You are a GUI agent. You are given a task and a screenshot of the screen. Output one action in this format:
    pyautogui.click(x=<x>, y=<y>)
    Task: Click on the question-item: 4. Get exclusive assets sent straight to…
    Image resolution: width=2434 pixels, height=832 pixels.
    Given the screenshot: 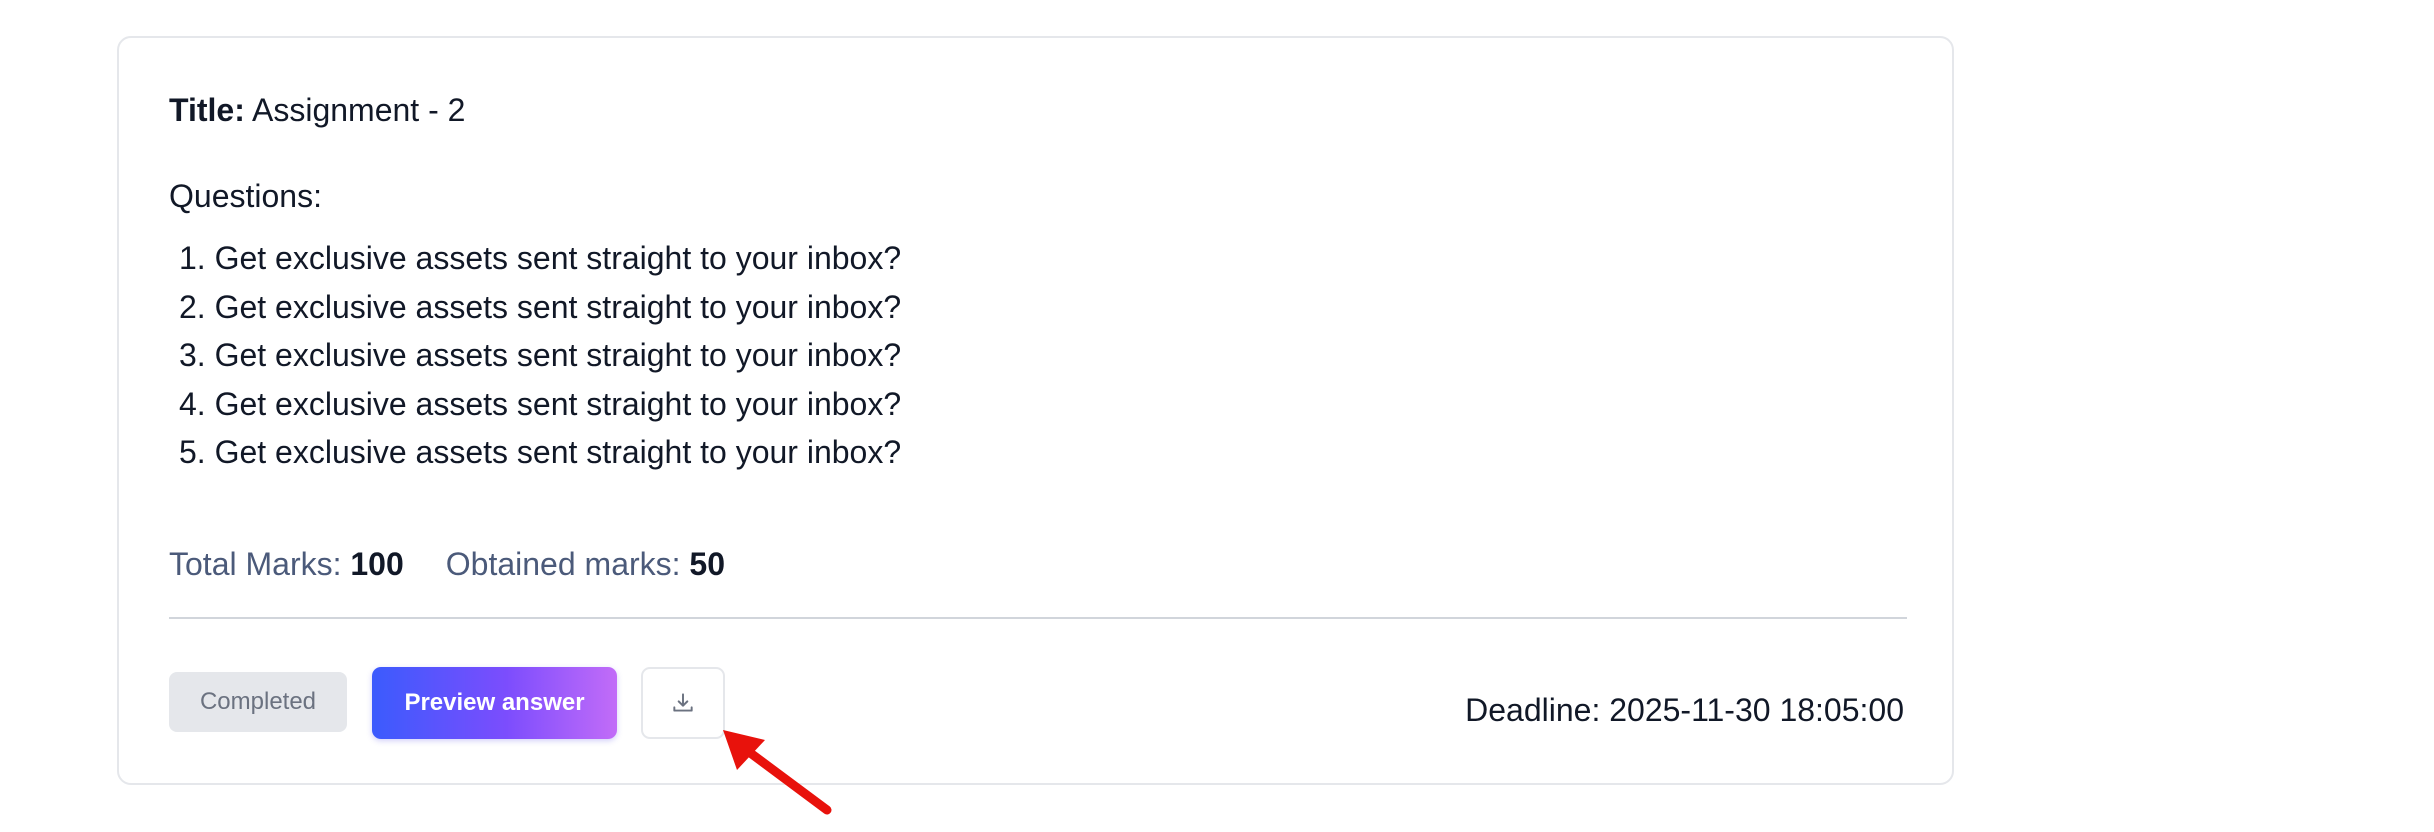 What is the action you would take?
    pyautogui.click(x=540, y=403)
    